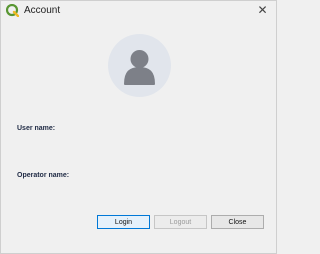 The height and width of the screenshot is (254, 320). I want to click on close-button: Close, so click(237, 222).